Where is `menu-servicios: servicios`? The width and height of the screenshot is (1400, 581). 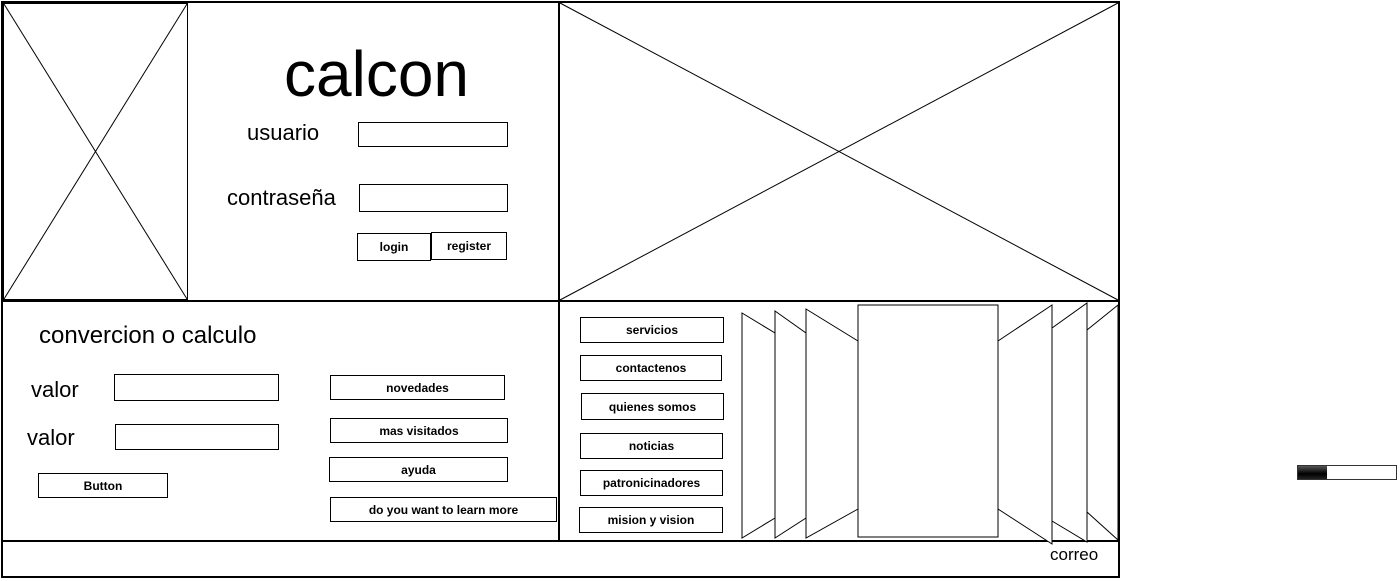
menu-servicios: servicios is located at coordinates (652, 330).